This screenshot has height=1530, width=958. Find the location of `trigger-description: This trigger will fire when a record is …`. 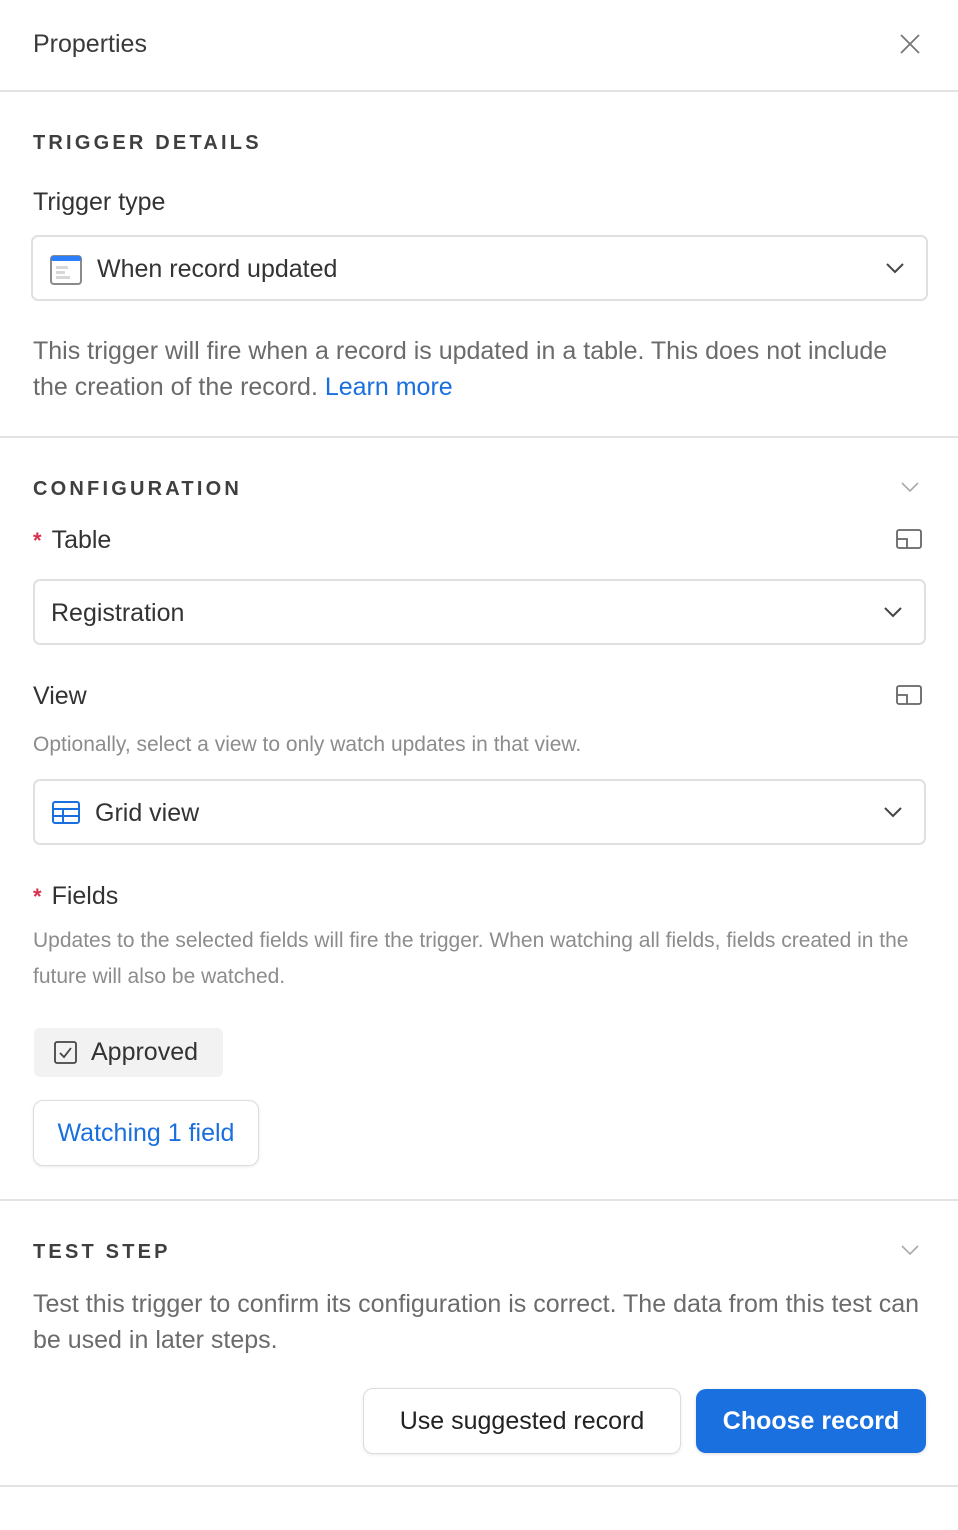

trigger-description: This trigger will fire when a record is … is located at coordinates (478, 369).